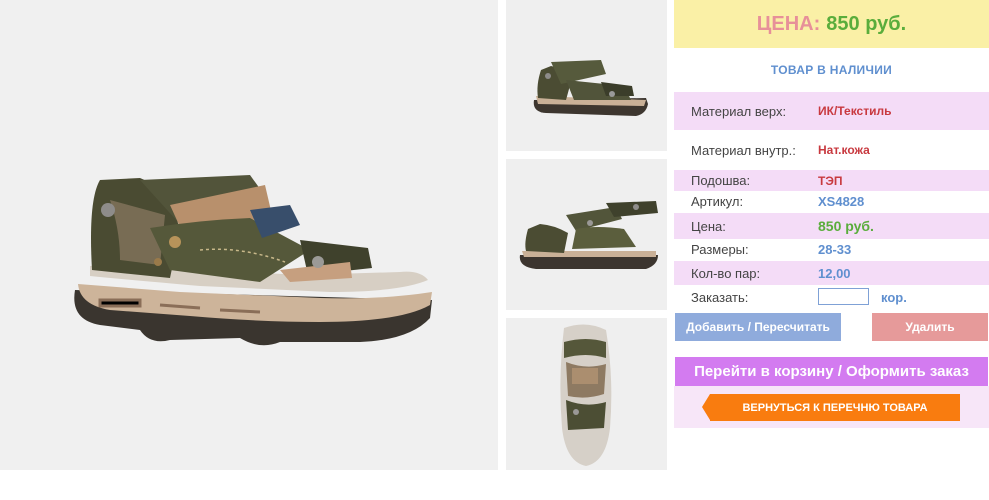 Image resolution: width=989 pixels, height=500 pixels. I want to click on spec-row-pairs: Кол-во пар: 12,00, so click(831, 273).